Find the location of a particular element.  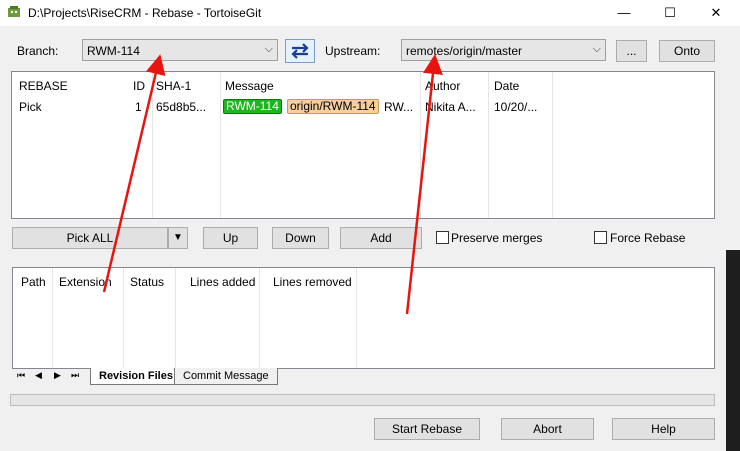

force-rebase-checkbox is located at coordinates (600, 237).